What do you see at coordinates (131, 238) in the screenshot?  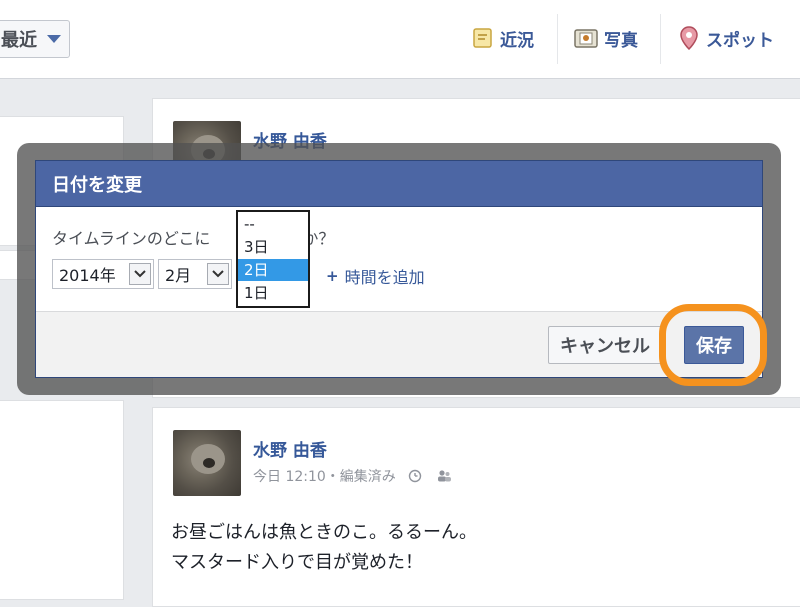 I see `question-text-start: タイムラインのどこに` at bounding box center [131, 238].